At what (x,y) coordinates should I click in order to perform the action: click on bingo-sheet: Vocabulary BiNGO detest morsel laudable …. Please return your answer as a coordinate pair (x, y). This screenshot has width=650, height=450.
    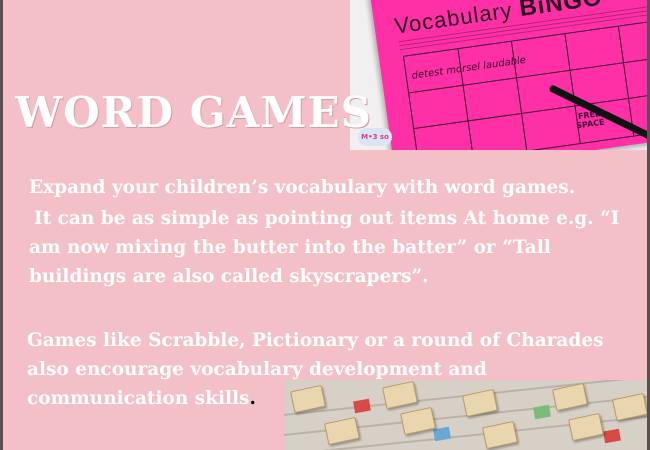
    Looking at the image, I should click on (507, 75).